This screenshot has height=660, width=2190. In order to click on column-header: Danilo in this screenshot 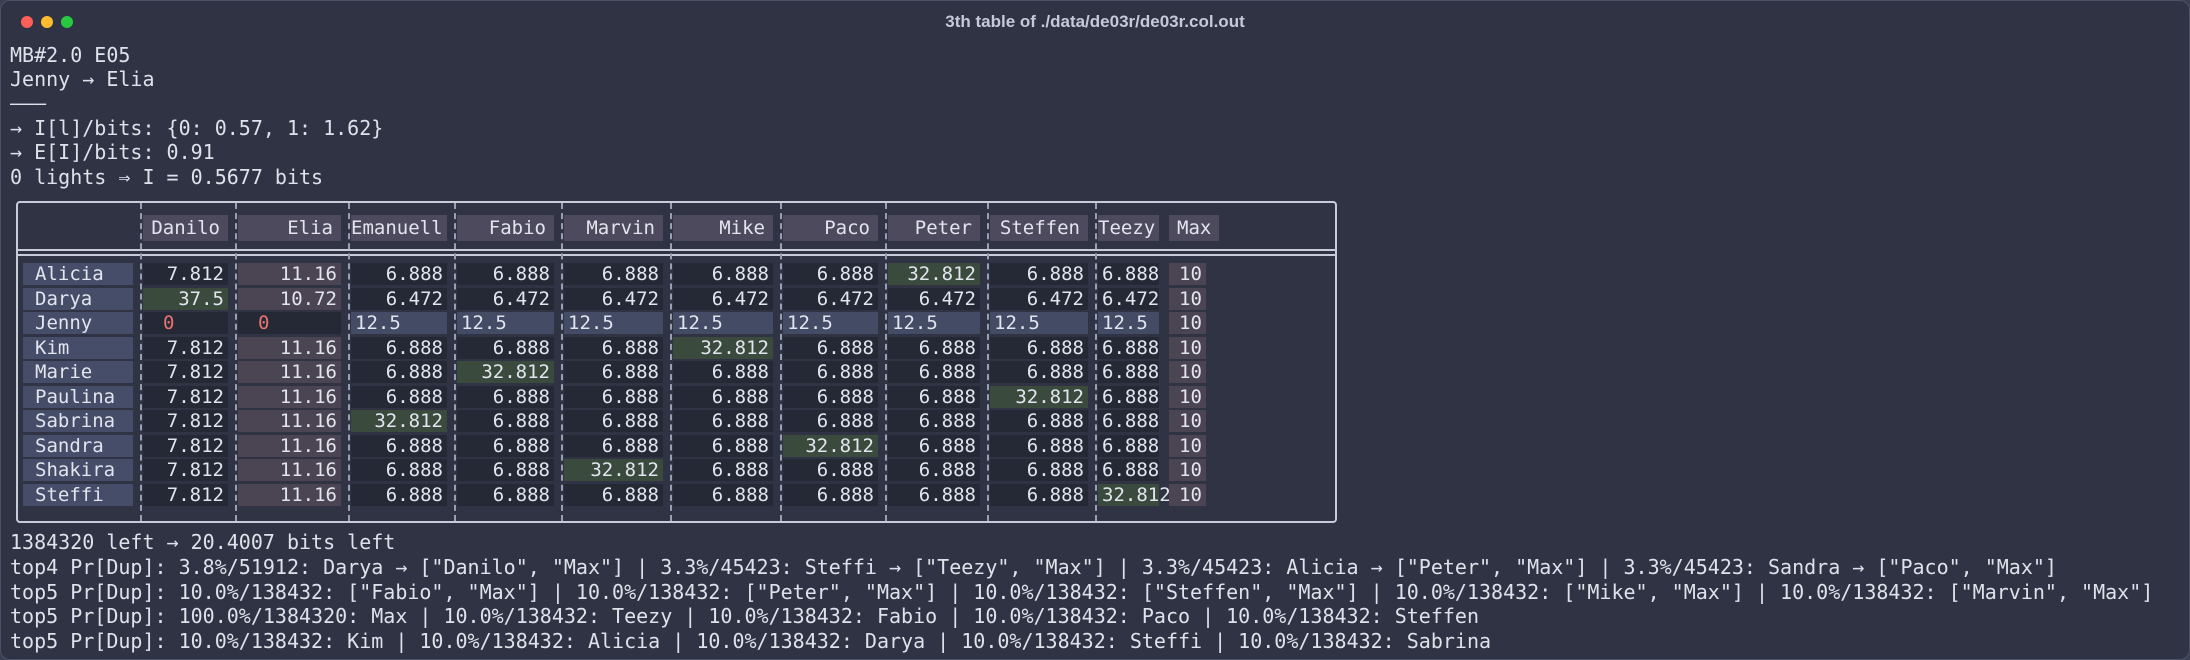, I will do `click(185, 228)`.